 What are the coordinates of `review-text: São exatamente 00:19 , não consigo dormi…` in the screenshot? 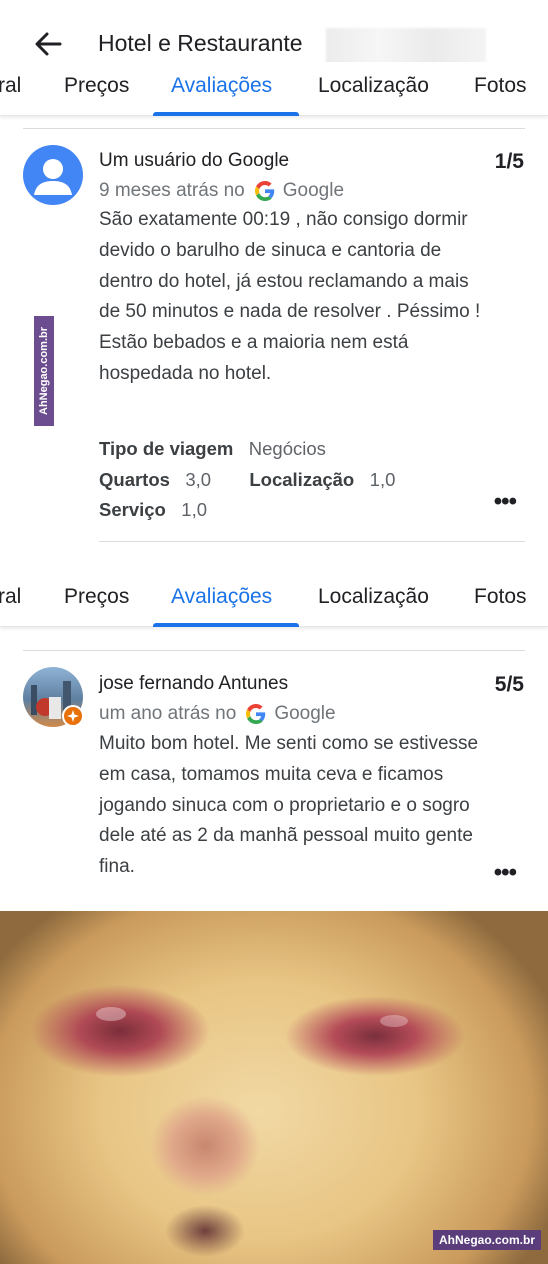 It's located at (290, 296).